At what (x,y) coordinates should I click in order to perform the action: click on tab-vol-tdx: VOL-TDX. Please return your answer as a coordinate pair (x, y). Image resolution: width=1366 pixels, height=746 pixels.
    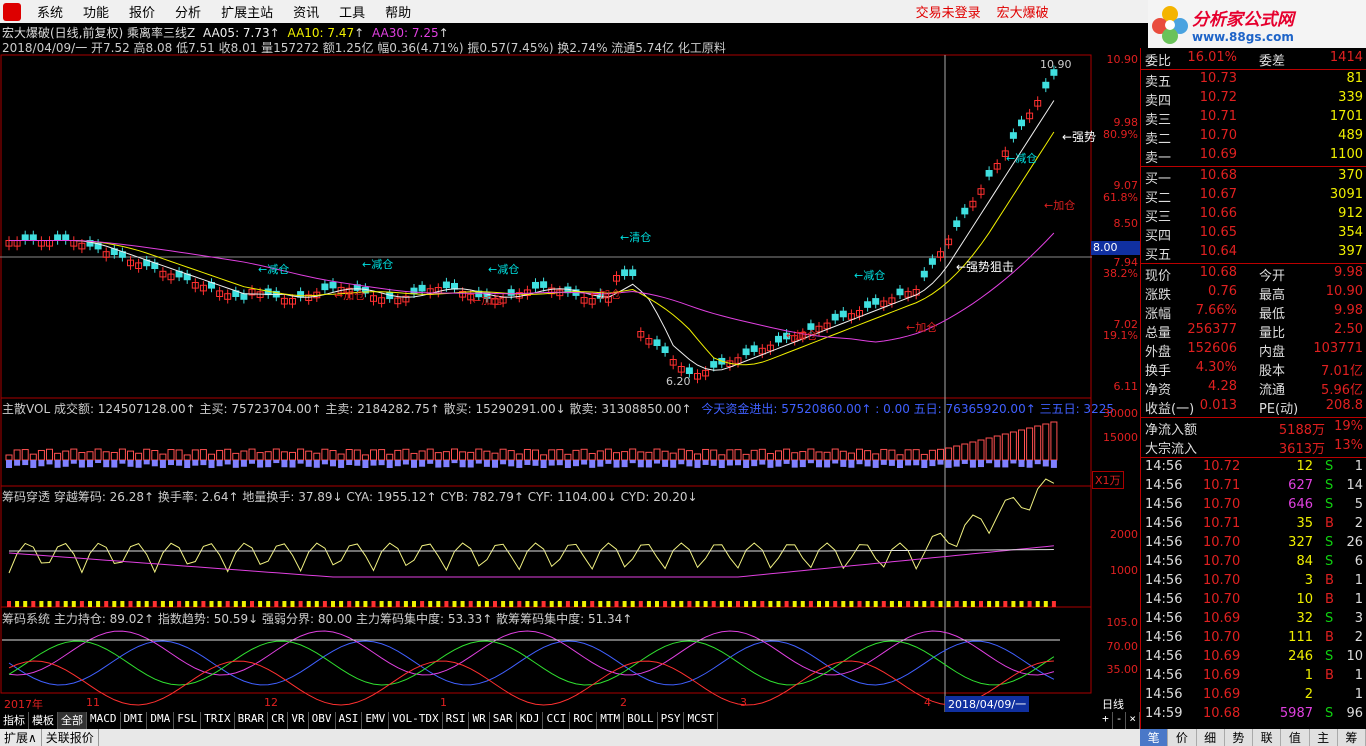
    Looking at the image, I should click on (416, 720).